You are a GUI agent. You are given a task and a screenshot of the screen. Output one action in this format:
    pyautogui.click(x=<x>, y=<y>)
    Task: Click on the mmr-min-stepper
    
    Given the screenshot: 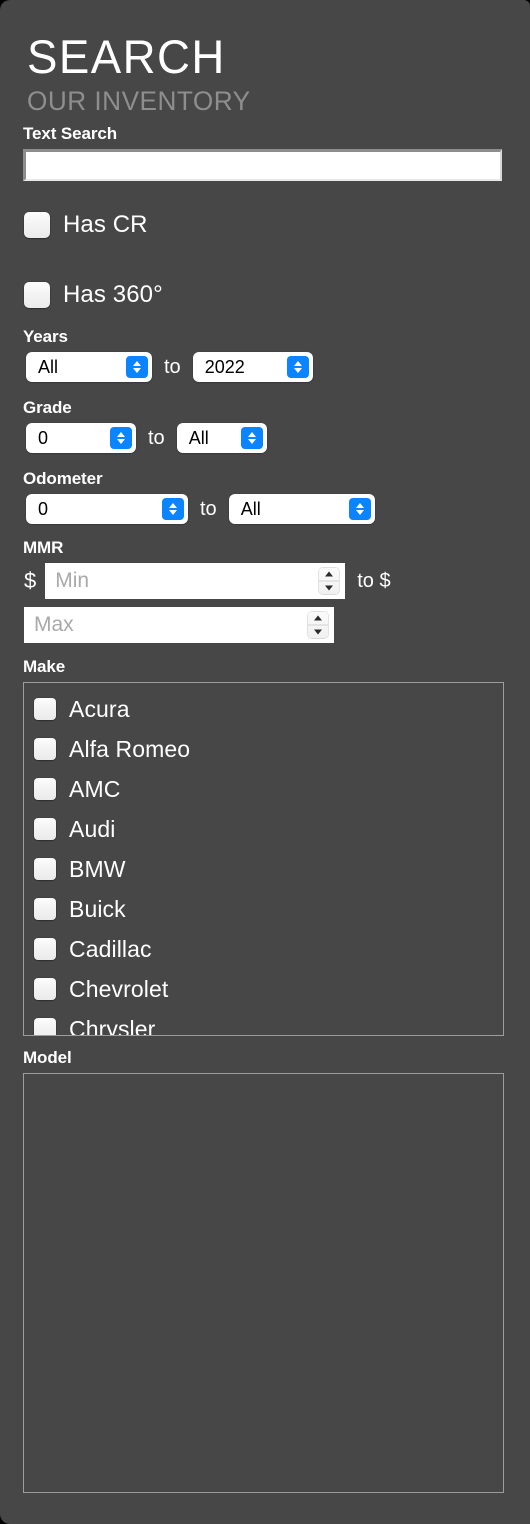 What is the action you would take?
    pyautogui.click(x=329, y=581)
    